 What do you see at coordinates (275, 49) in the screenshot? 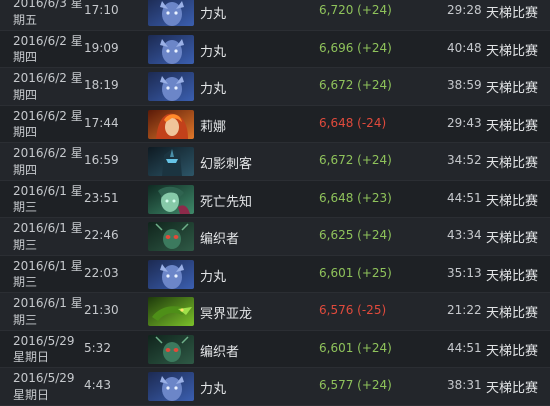
I see `match-row: 2016/6/2 星期四 19:09 力丸 6,696 (+24) 40:48 天梯比赛` at bounding box center [275, 49].